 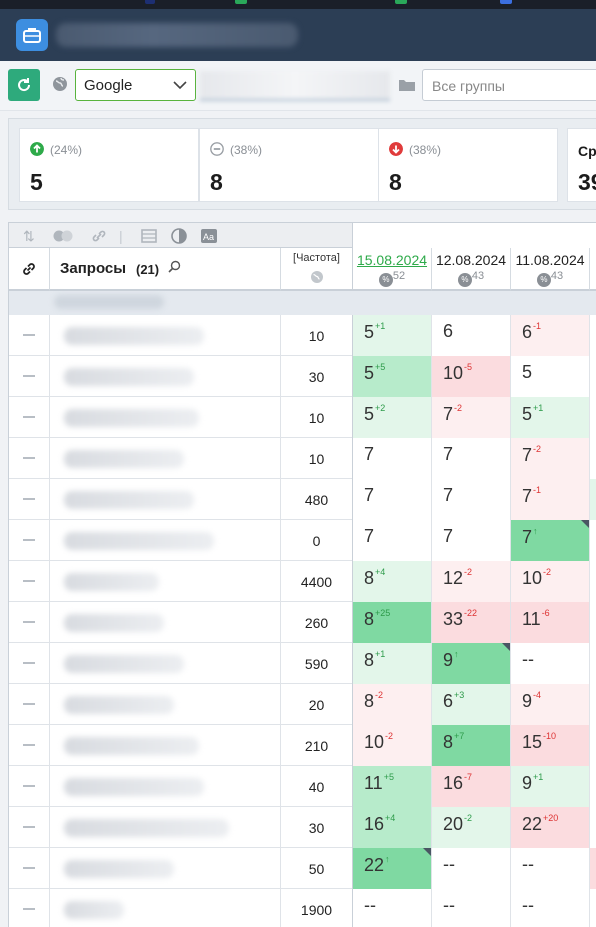 What do you see at coordinates (392, 827) in the screenshot?
I see `position-cell: 16+4` at bounding box center [392, 827].